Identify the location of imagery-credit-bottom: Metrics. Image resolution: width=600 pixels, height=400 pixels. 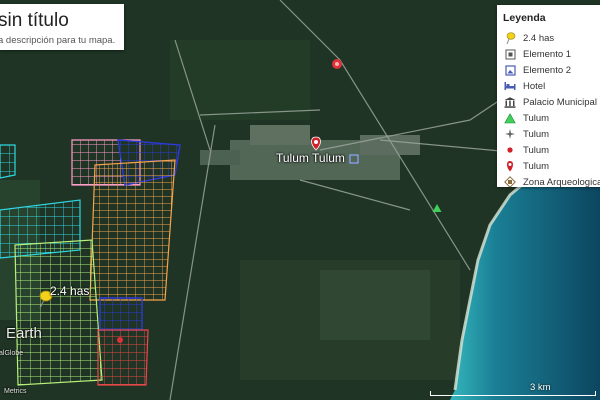
(15, 391).